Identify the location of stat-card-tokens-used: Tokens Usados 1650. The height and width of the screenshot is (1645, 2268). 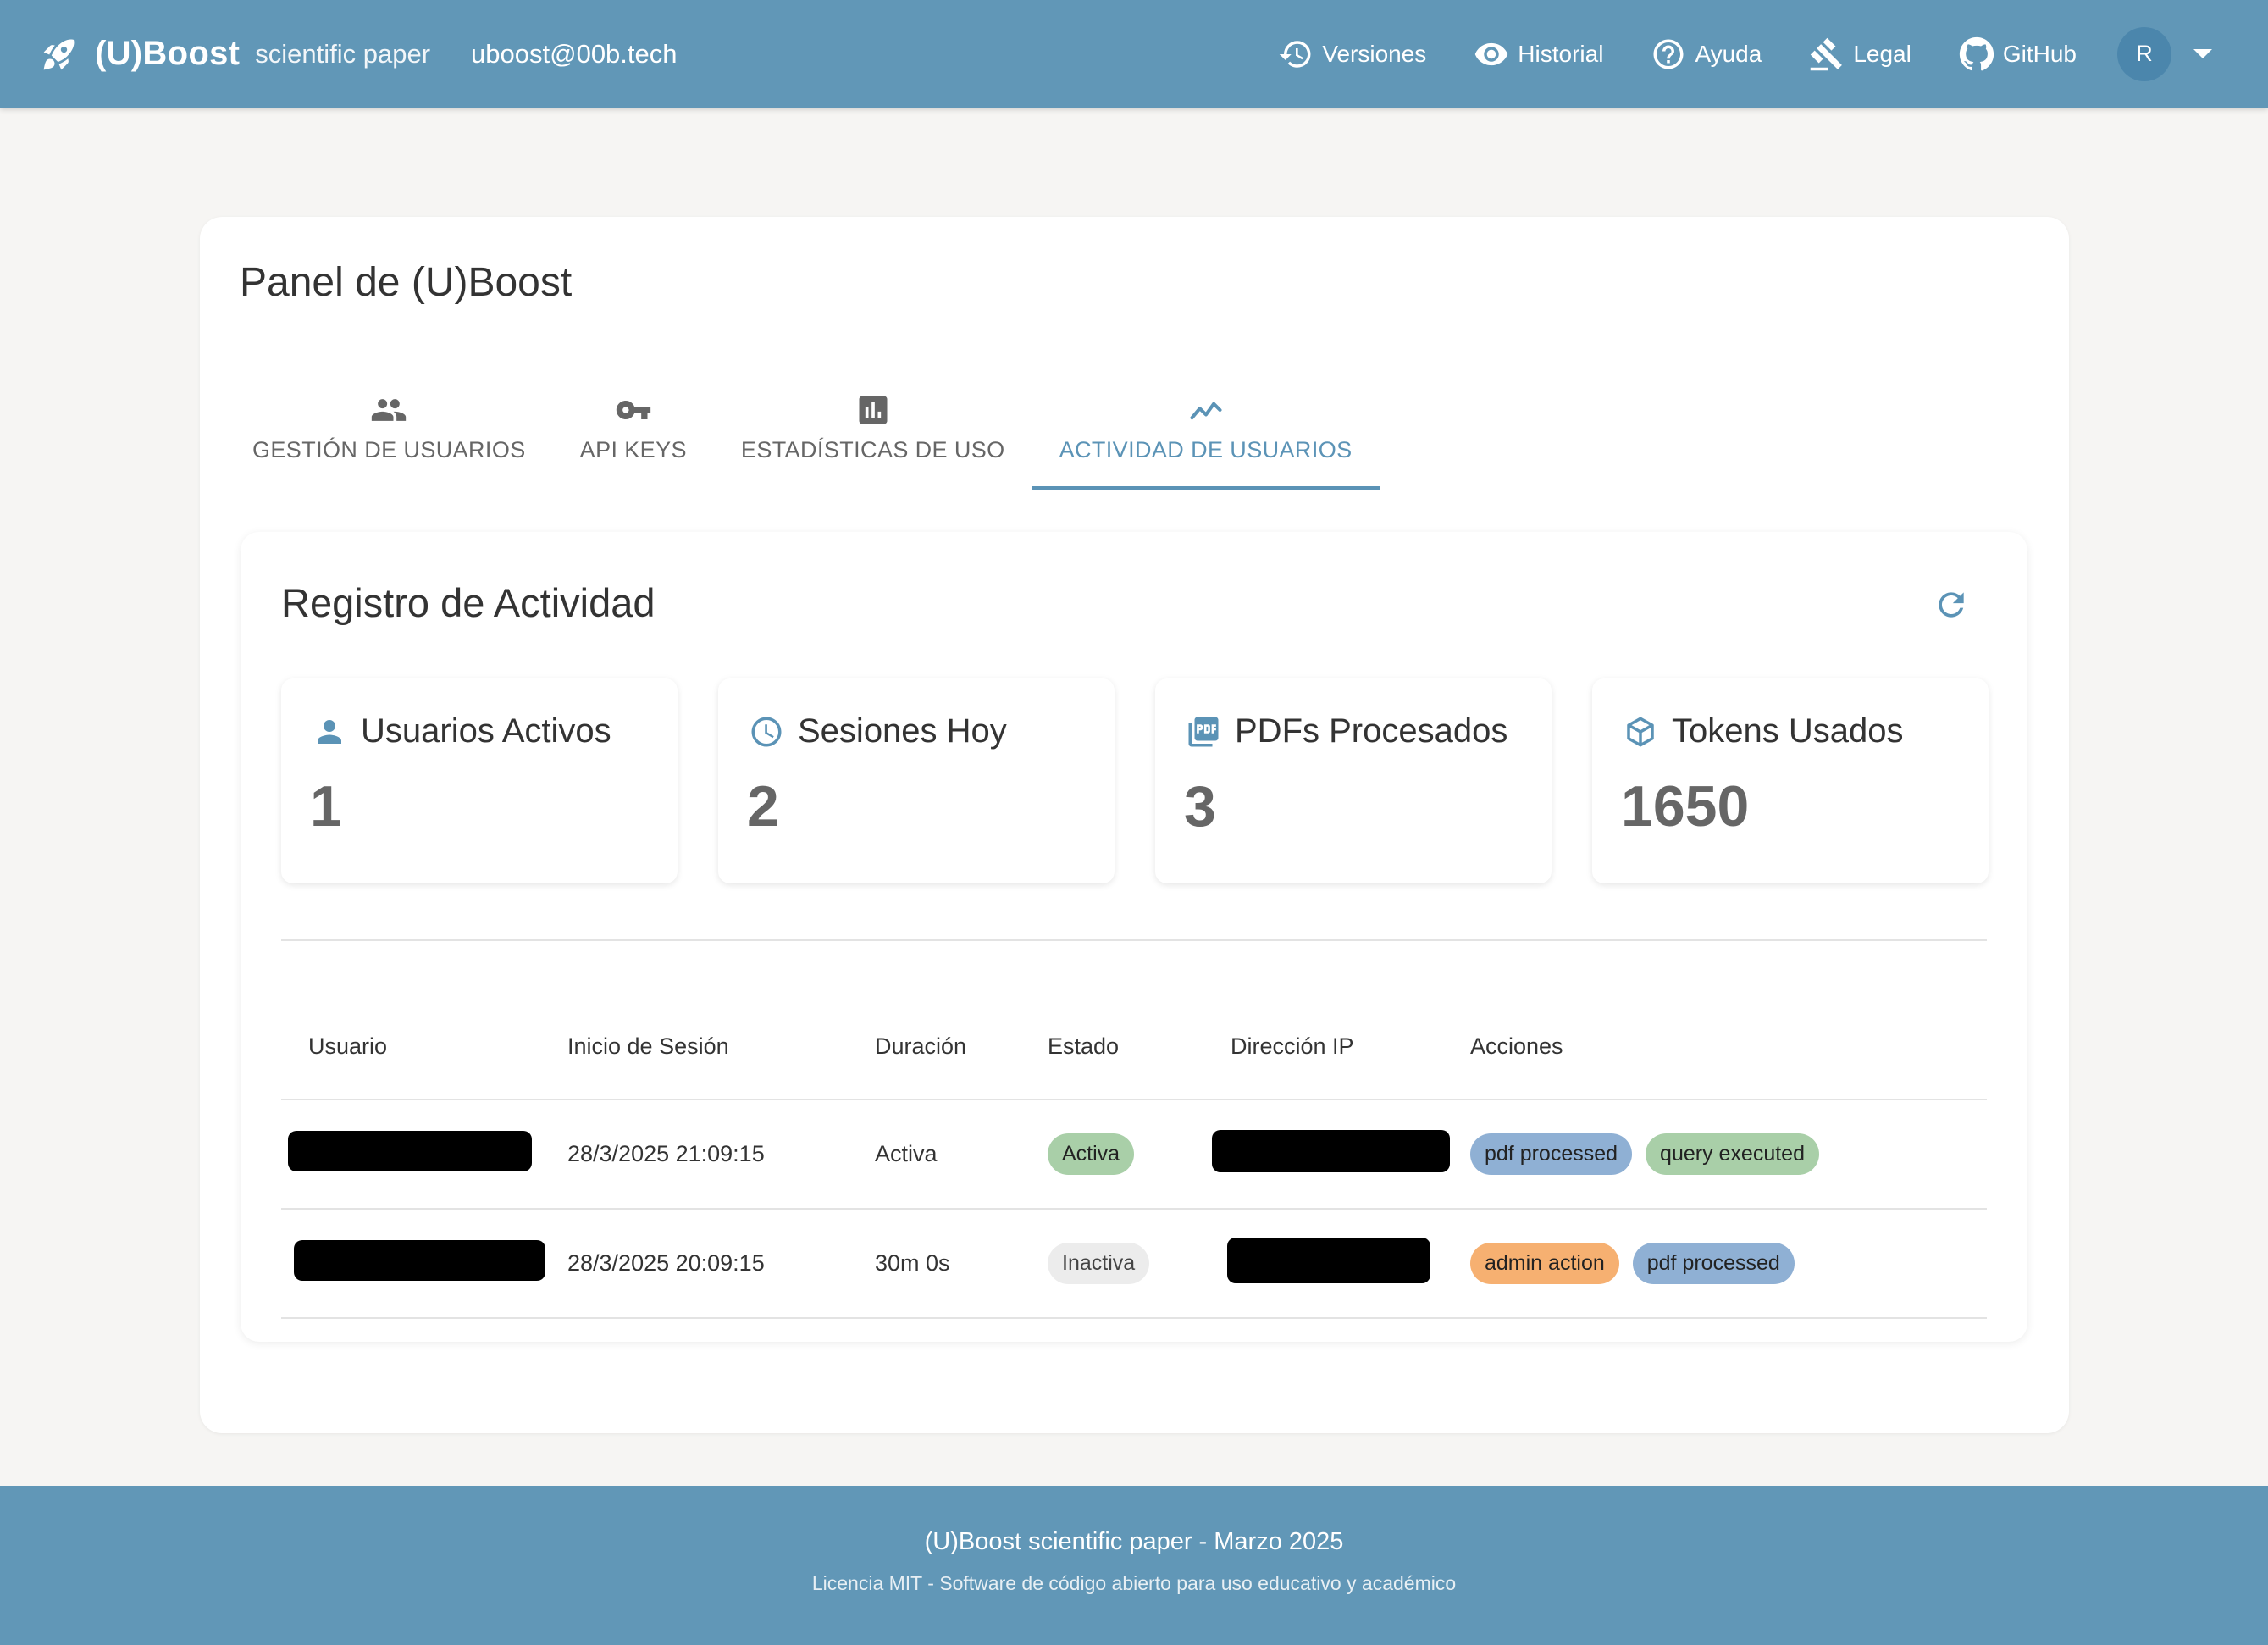
(1791, 781).